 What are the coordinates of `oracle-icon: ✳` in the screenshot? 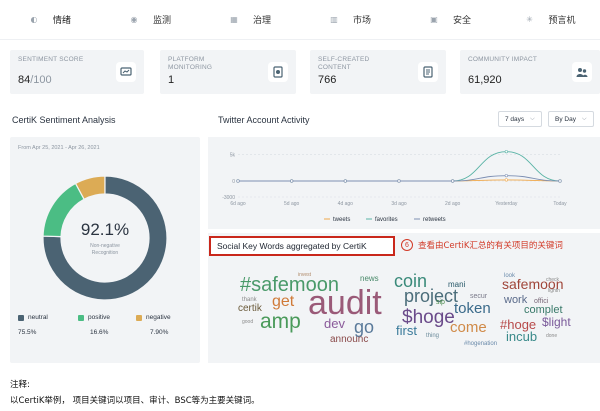 It's located at (529, 19).